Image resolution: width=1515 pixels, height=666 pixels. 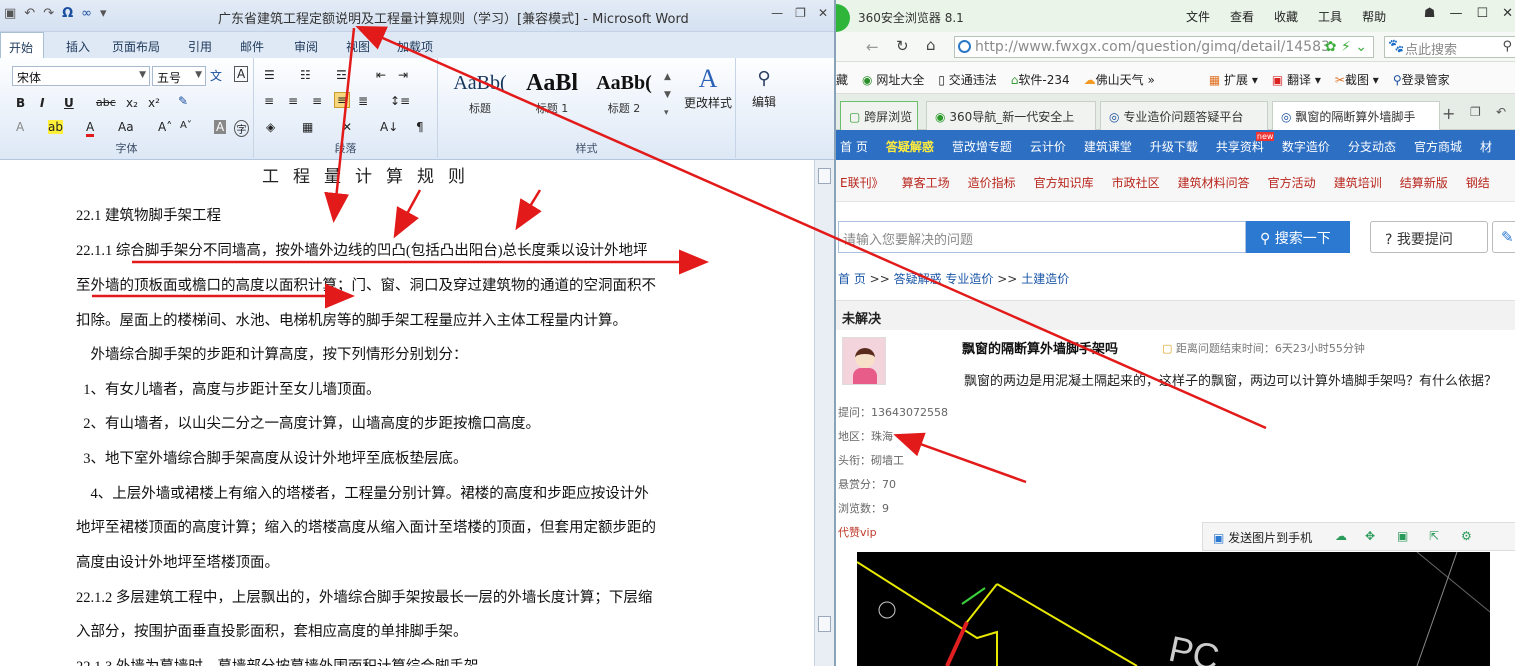 I want to click on site-nav-item: 数字造价, so click(x=1306, y=149).